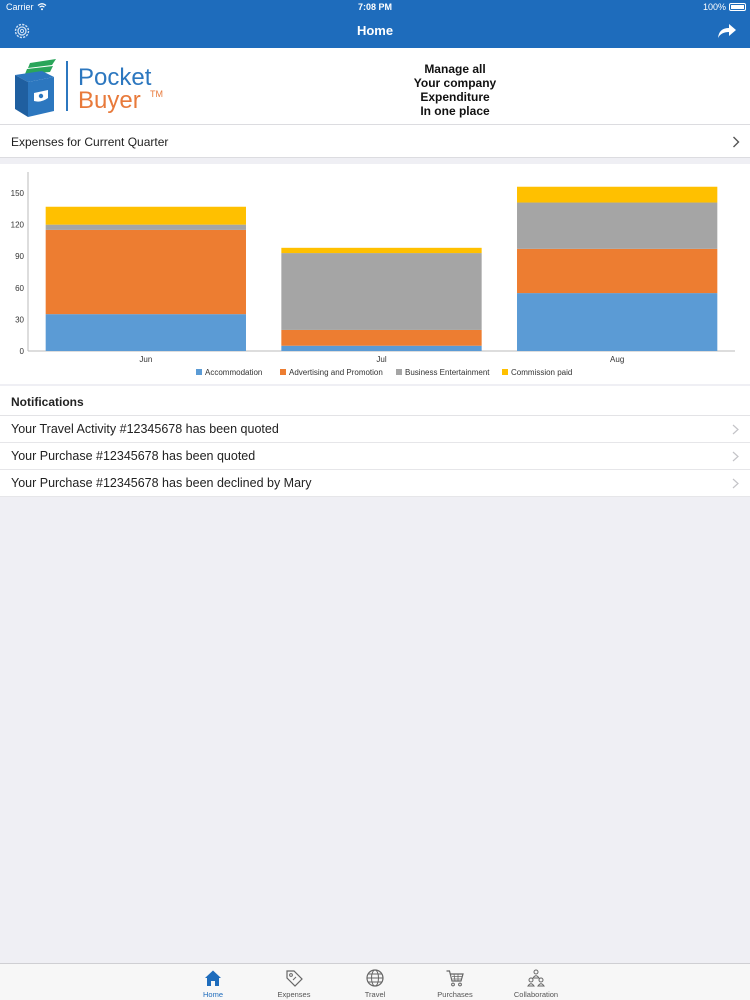 This screenshot has width=750, height=1000. I want to click on tagline-line: Manage all, so click(455, 69).